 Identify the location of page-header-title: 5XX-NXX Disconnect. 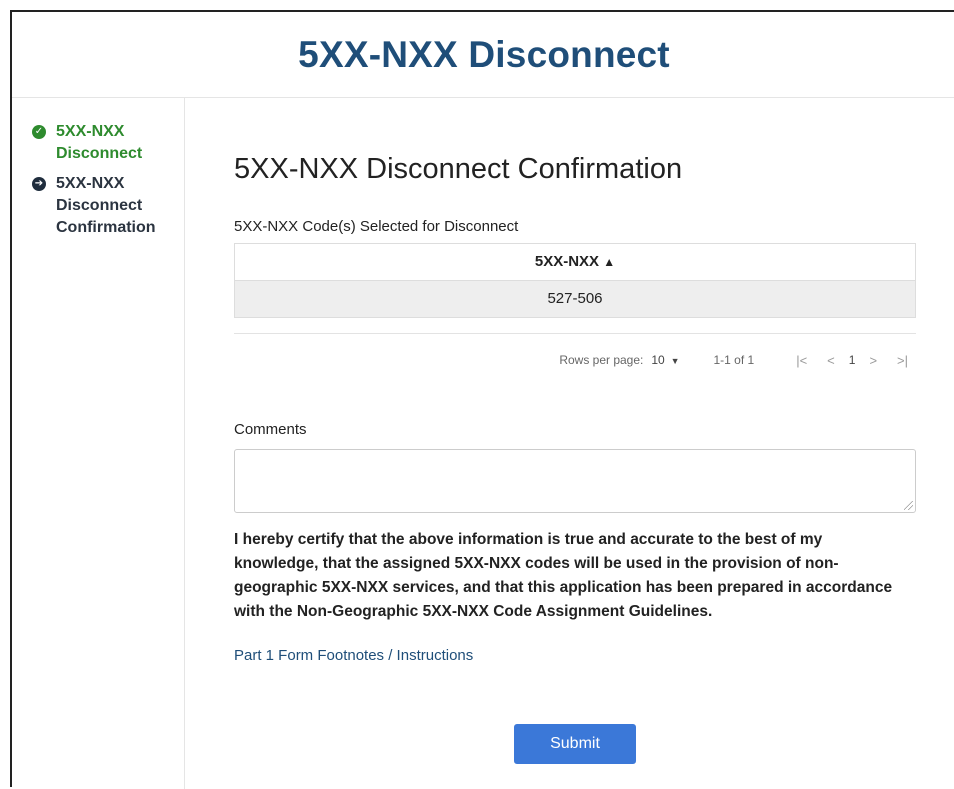
(484, 54).